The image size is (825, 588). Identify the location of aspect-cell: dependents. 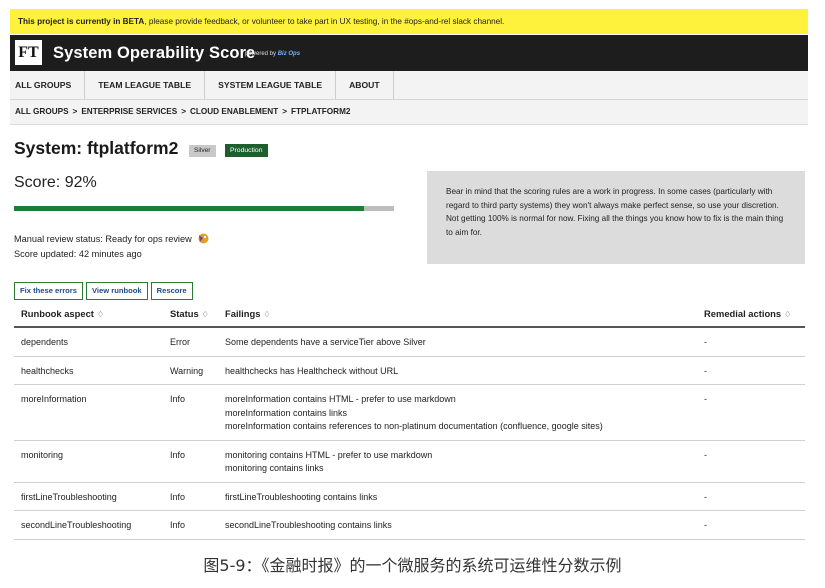
(88, 342).